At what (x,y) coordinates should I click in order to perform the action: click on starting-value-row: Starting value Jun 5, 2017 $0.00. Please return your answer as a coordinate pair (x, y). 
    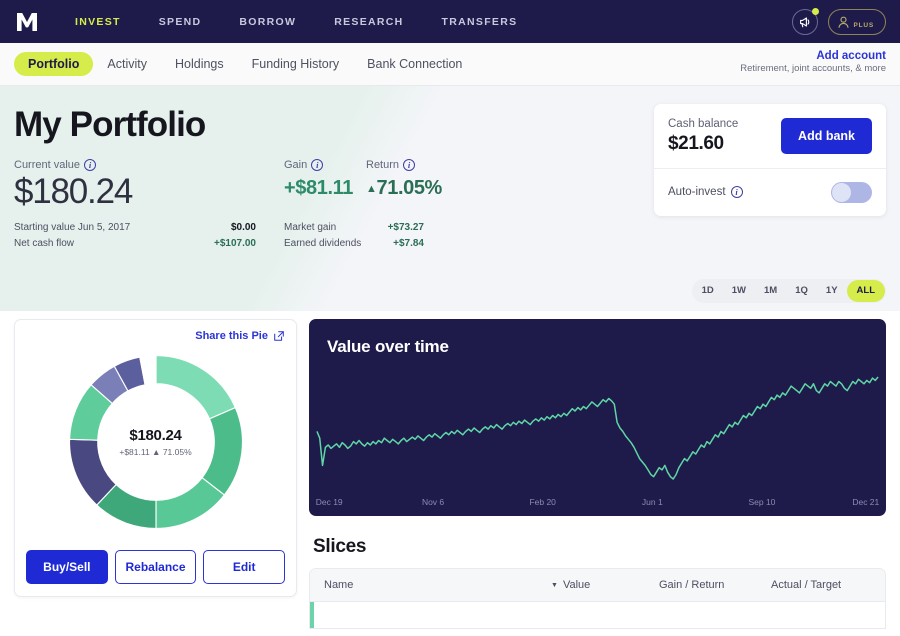
    Looking at the image, I should click on (149, 228).